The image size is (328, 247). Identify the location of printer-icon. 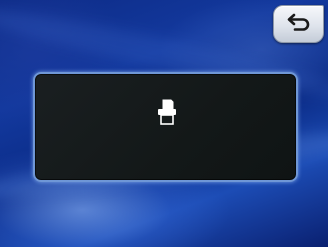
(167, 112).